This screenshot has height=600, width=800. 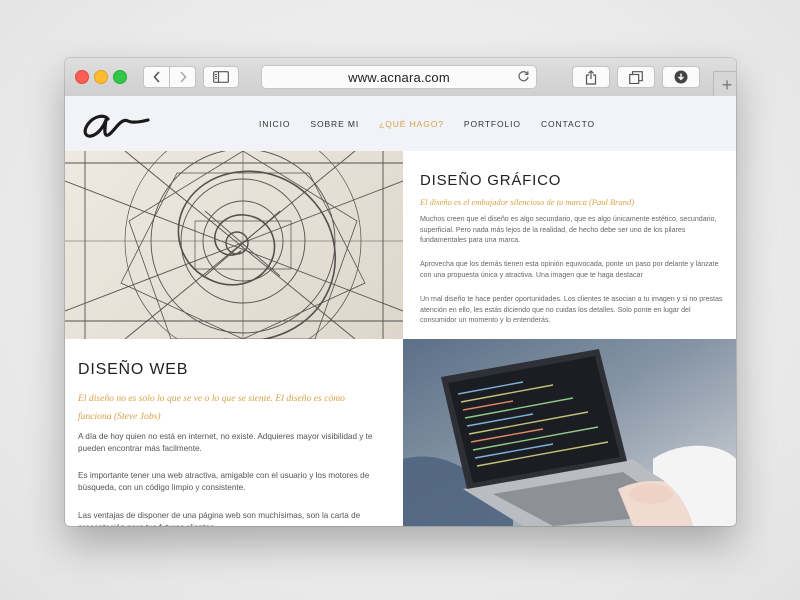 I want to click on chevron-left-icon, so click(x=156, y=77).